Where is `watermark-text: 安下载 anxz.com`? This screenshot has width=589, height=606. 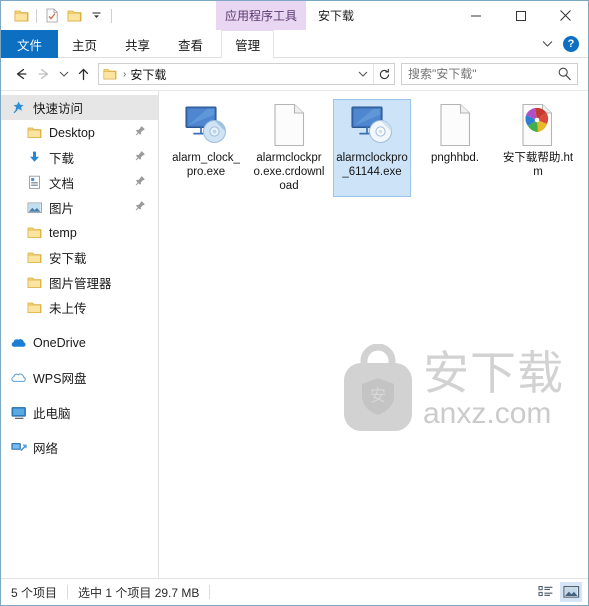 watermark-text: 安下载 anxz.com is located at coordinates (493, 390).